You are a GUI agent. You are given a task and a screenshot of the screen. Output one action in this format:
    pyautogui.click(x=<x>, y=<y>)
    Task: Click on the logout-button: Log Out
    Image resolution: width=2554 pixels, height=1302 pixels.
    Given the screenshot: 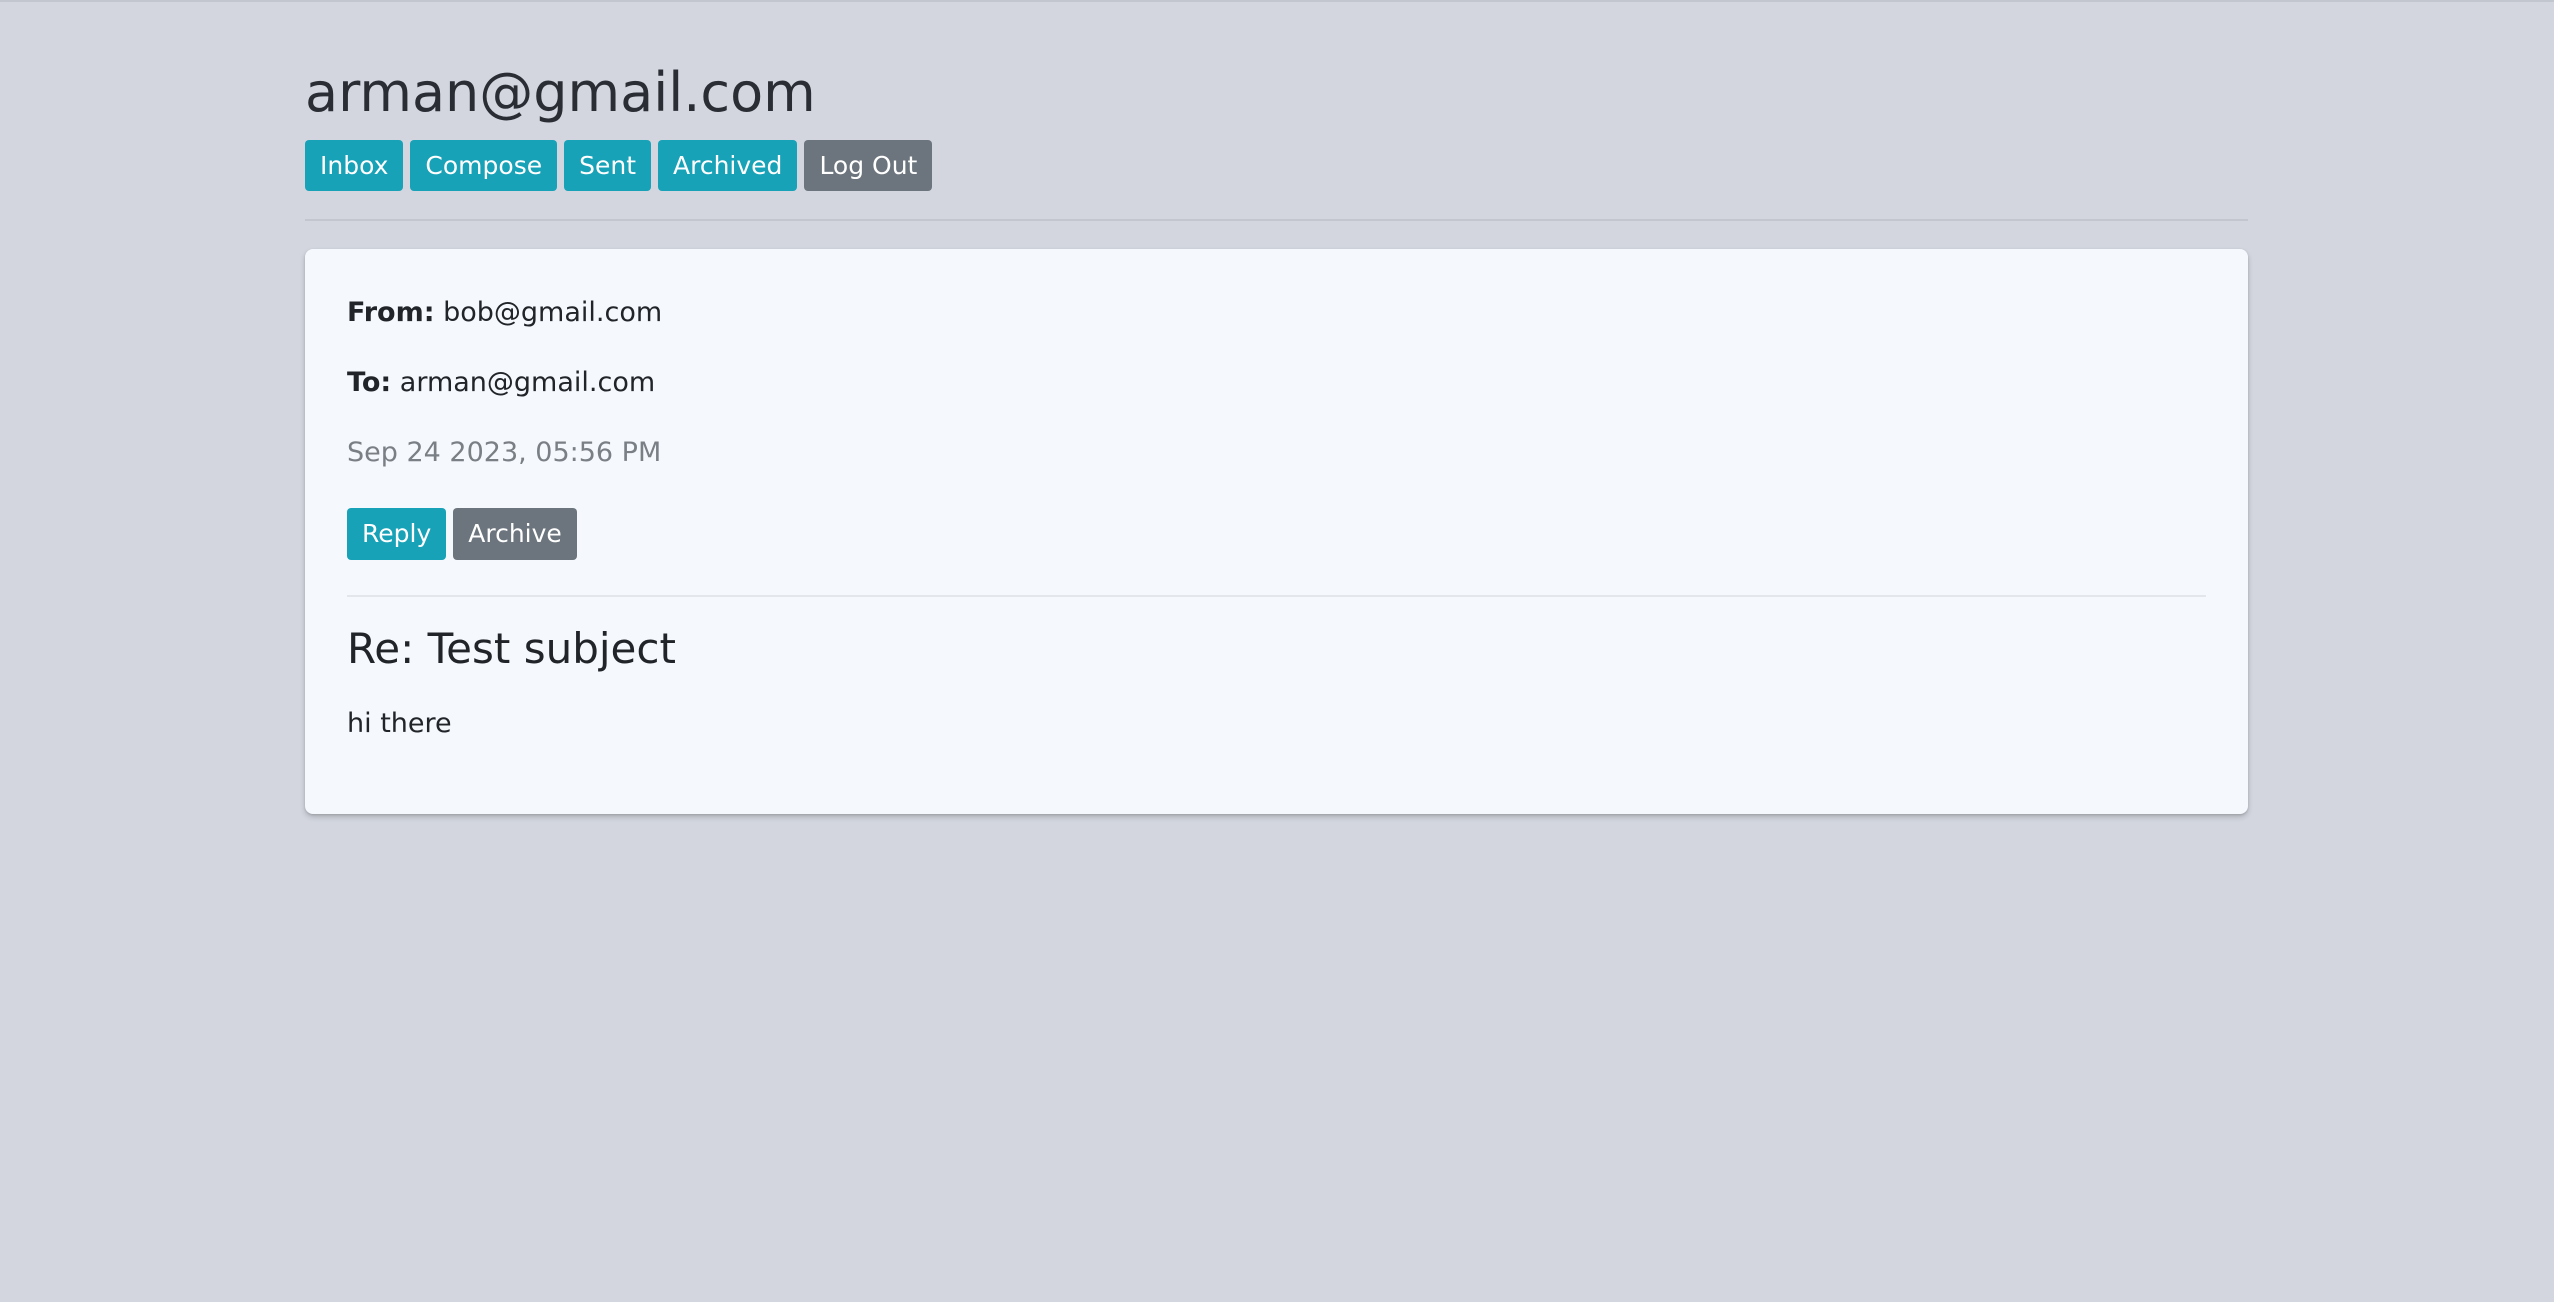 What is the action you would take?
    pyautogui.click(x=868, y=165)
    